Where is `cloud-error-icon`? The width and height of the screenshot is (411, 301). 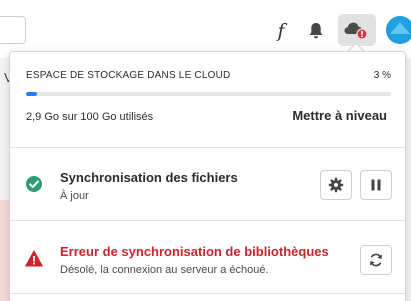
cloud-error-icon is located at coordinates (356, 31).